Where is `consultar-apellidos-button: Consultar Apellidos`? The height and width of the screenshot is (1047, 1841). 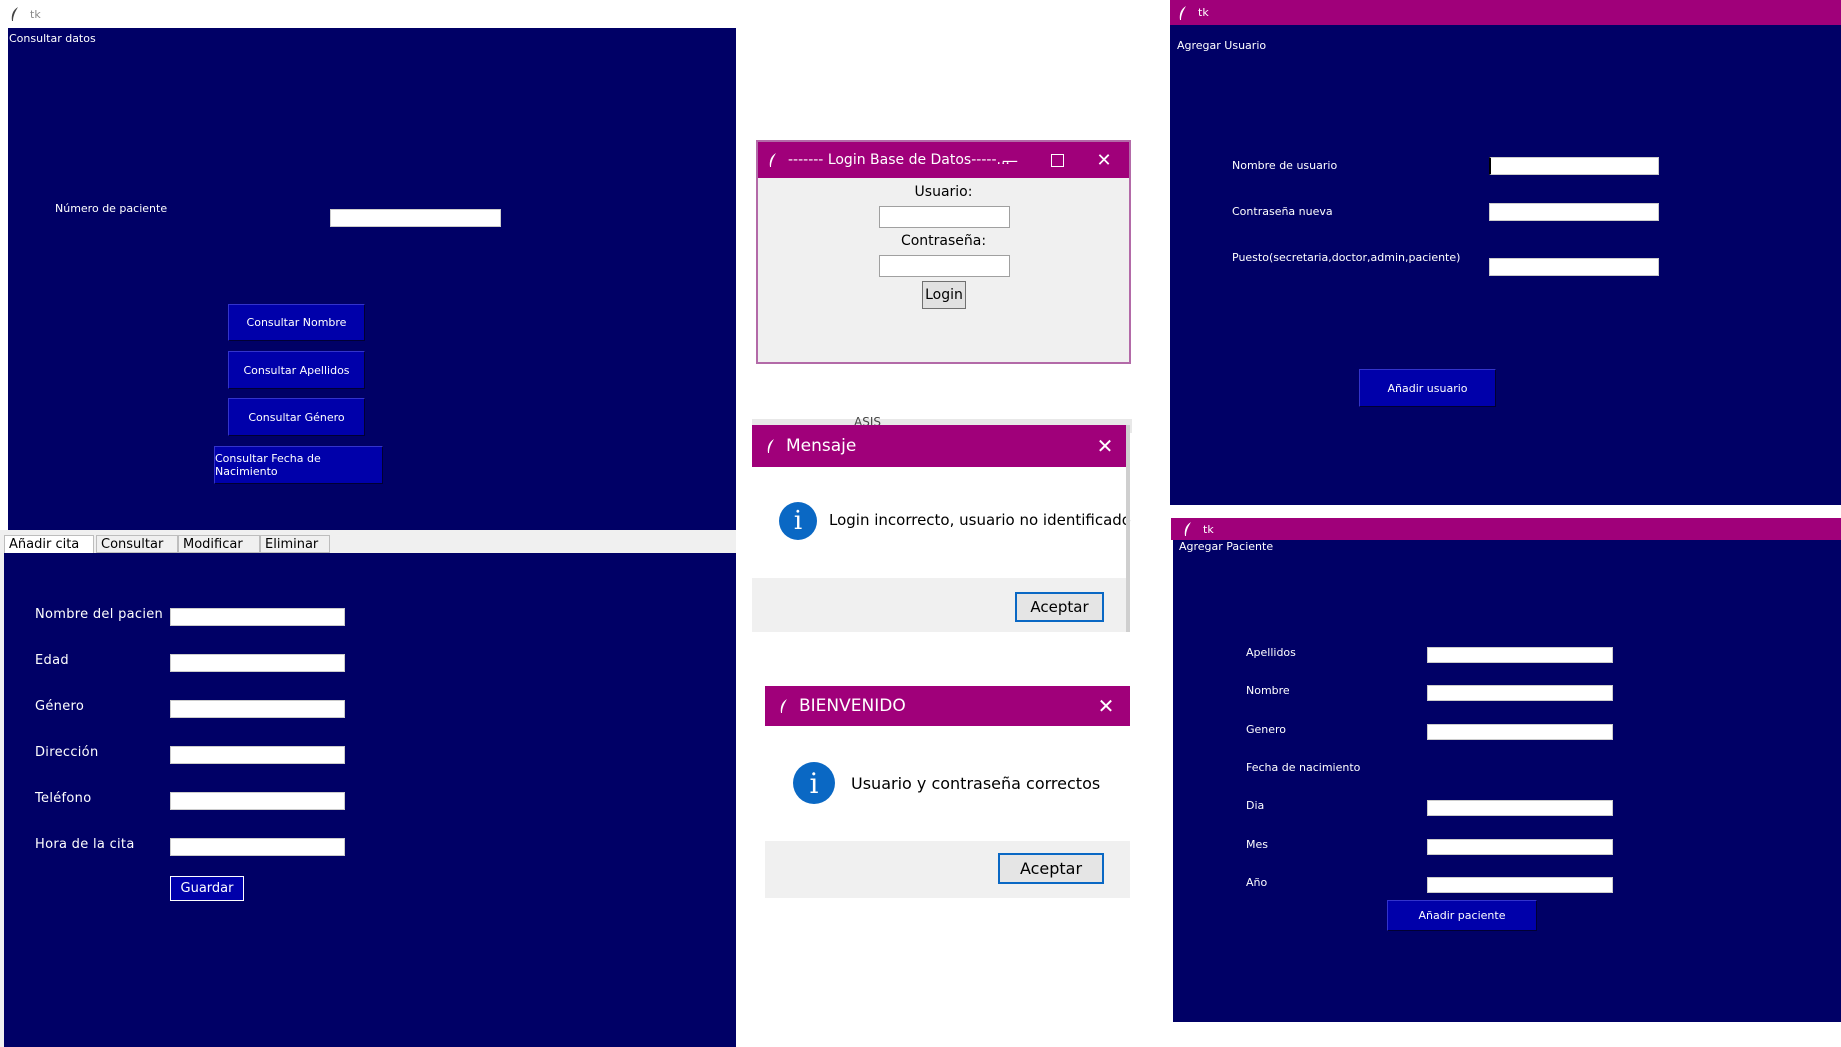 consultar-apellidos-button: Consultar Apellidos is located at coordinates (296, 370).